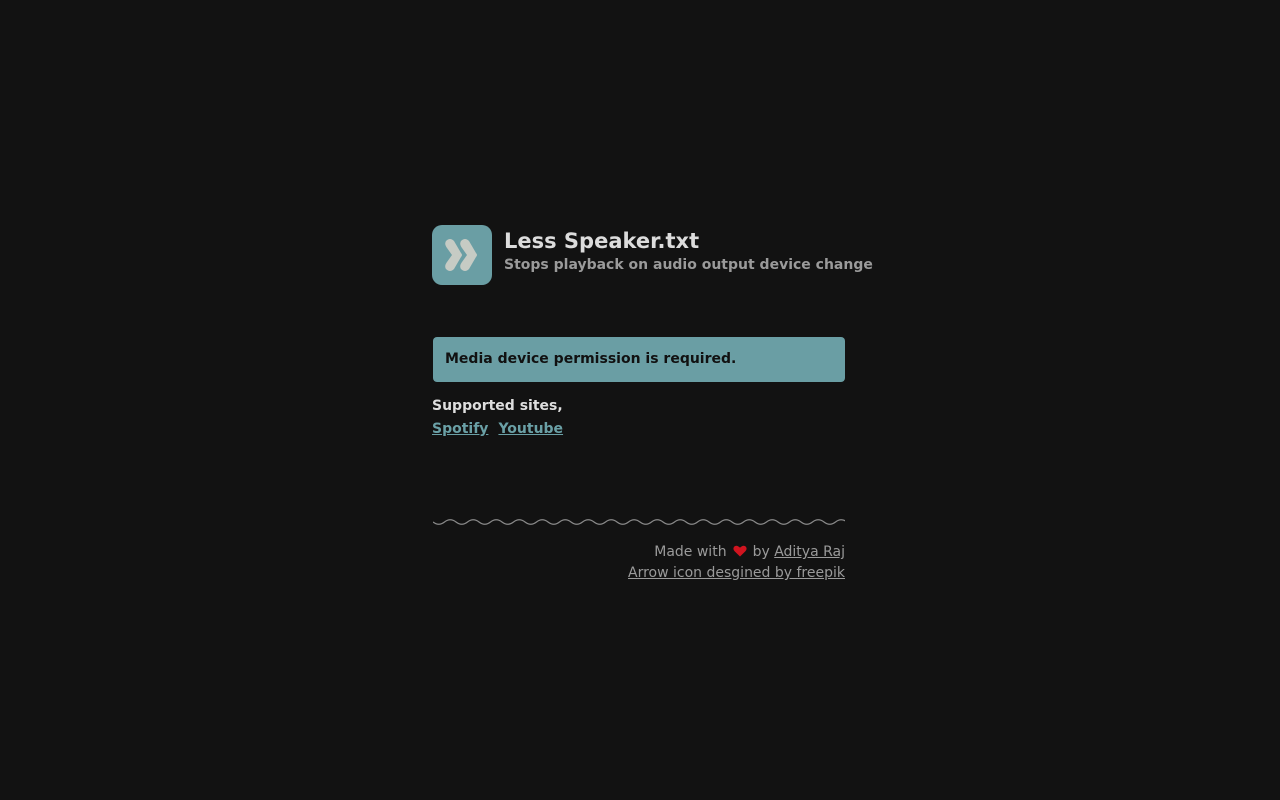  I want to click on heart-icon, so click(739, 553).